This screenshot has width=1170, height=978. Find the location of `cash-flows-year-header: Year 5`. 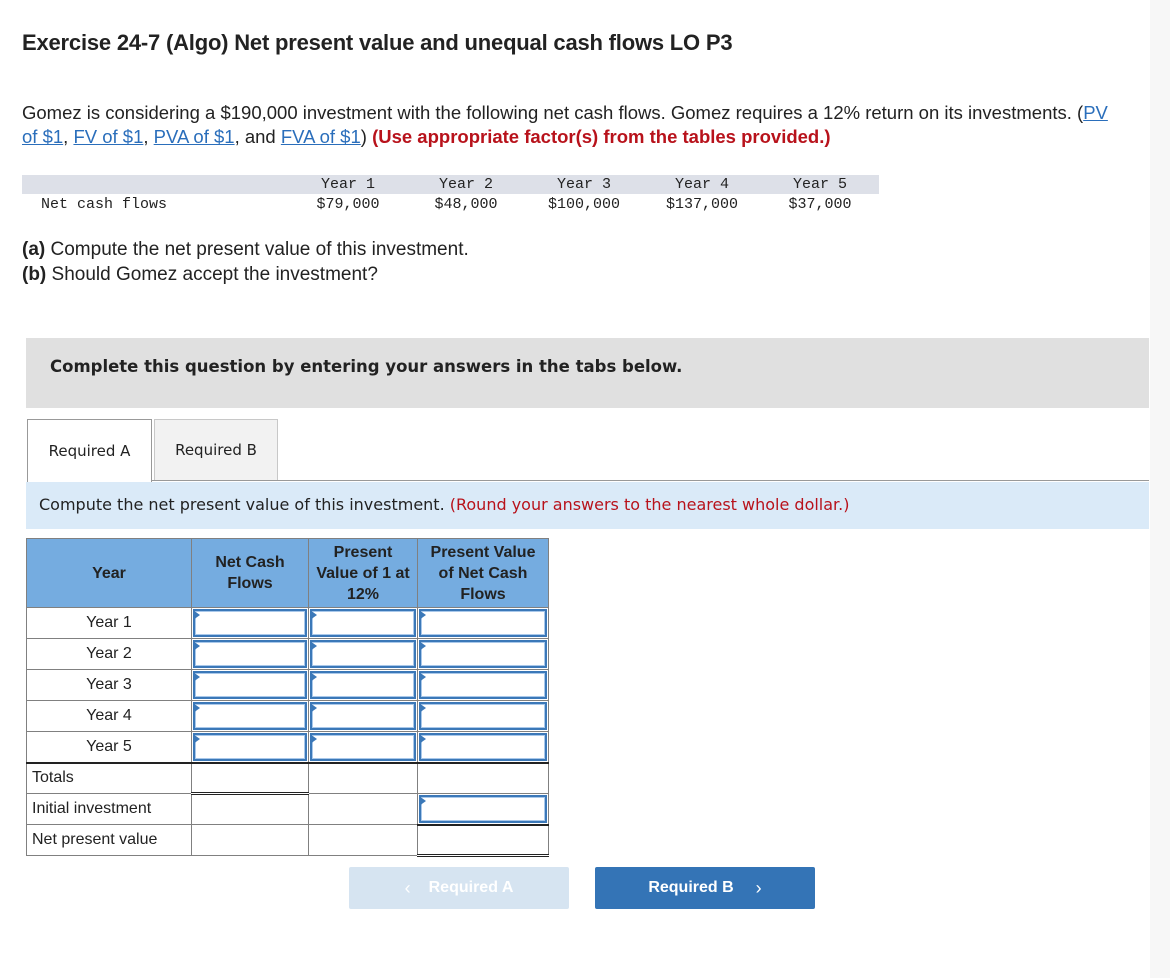

cash-flows-year-header: Year 5 is located at coordinates (820, 184).